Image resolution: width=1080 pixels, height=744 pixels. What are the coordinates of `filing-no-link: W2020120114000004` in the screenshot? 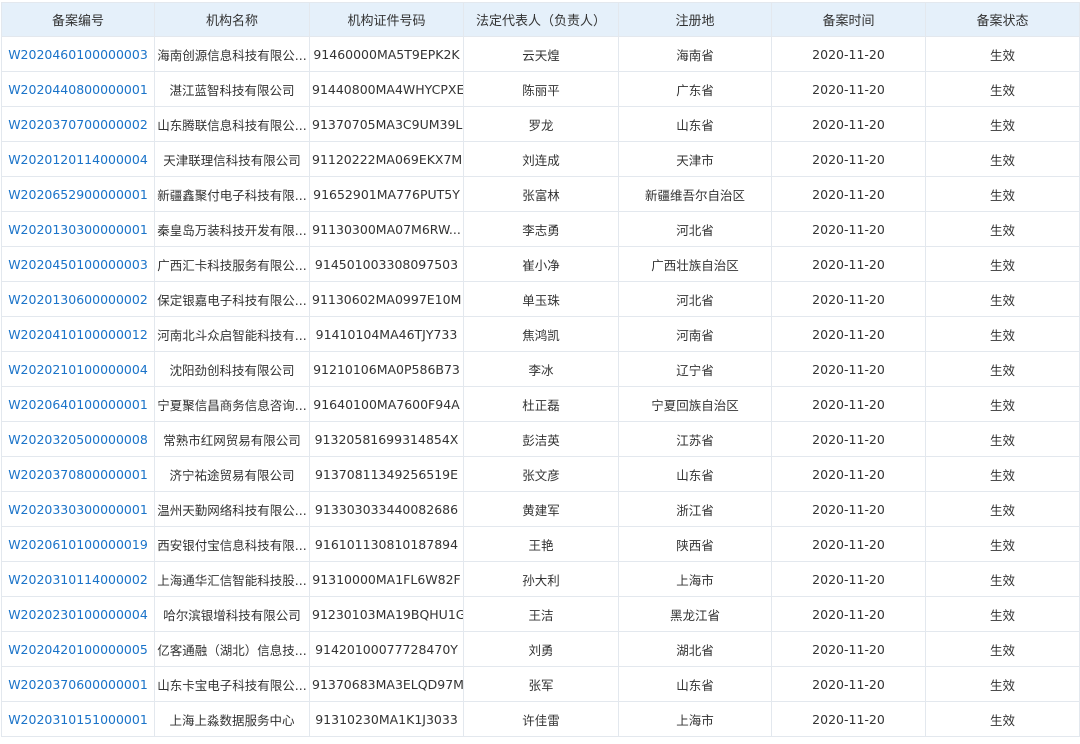 It's located at (78, 159).